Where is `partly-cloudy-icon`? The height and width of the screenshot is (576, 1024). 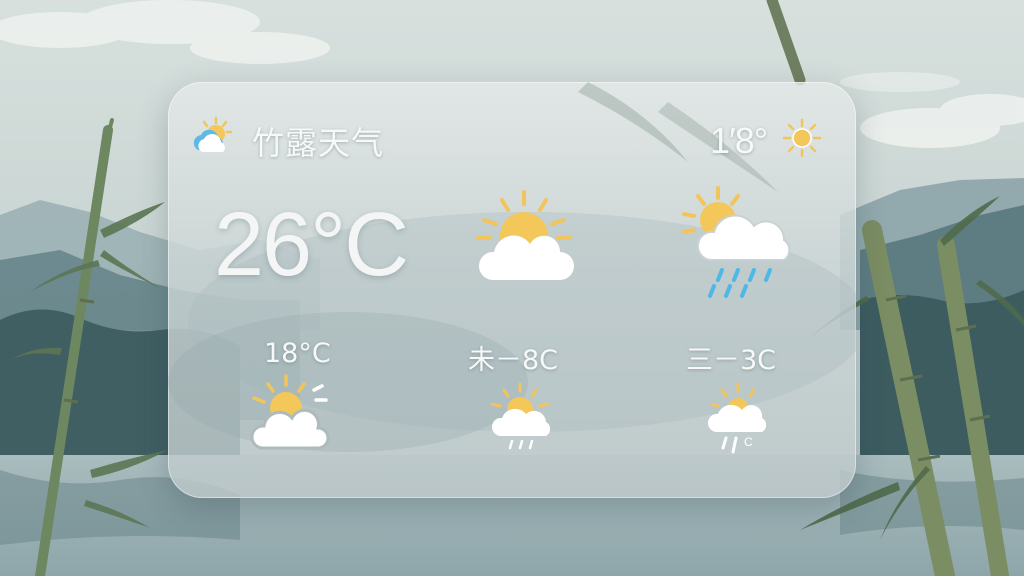
partly-cloudy-icon is located at coordinates (213, 134).